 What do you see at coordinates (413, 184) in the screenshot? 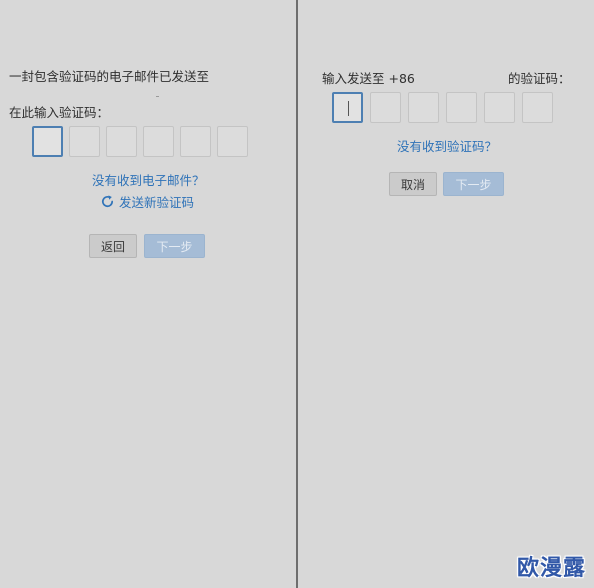
I see `cancel-button: 取消` at bounding box center [413, 184].